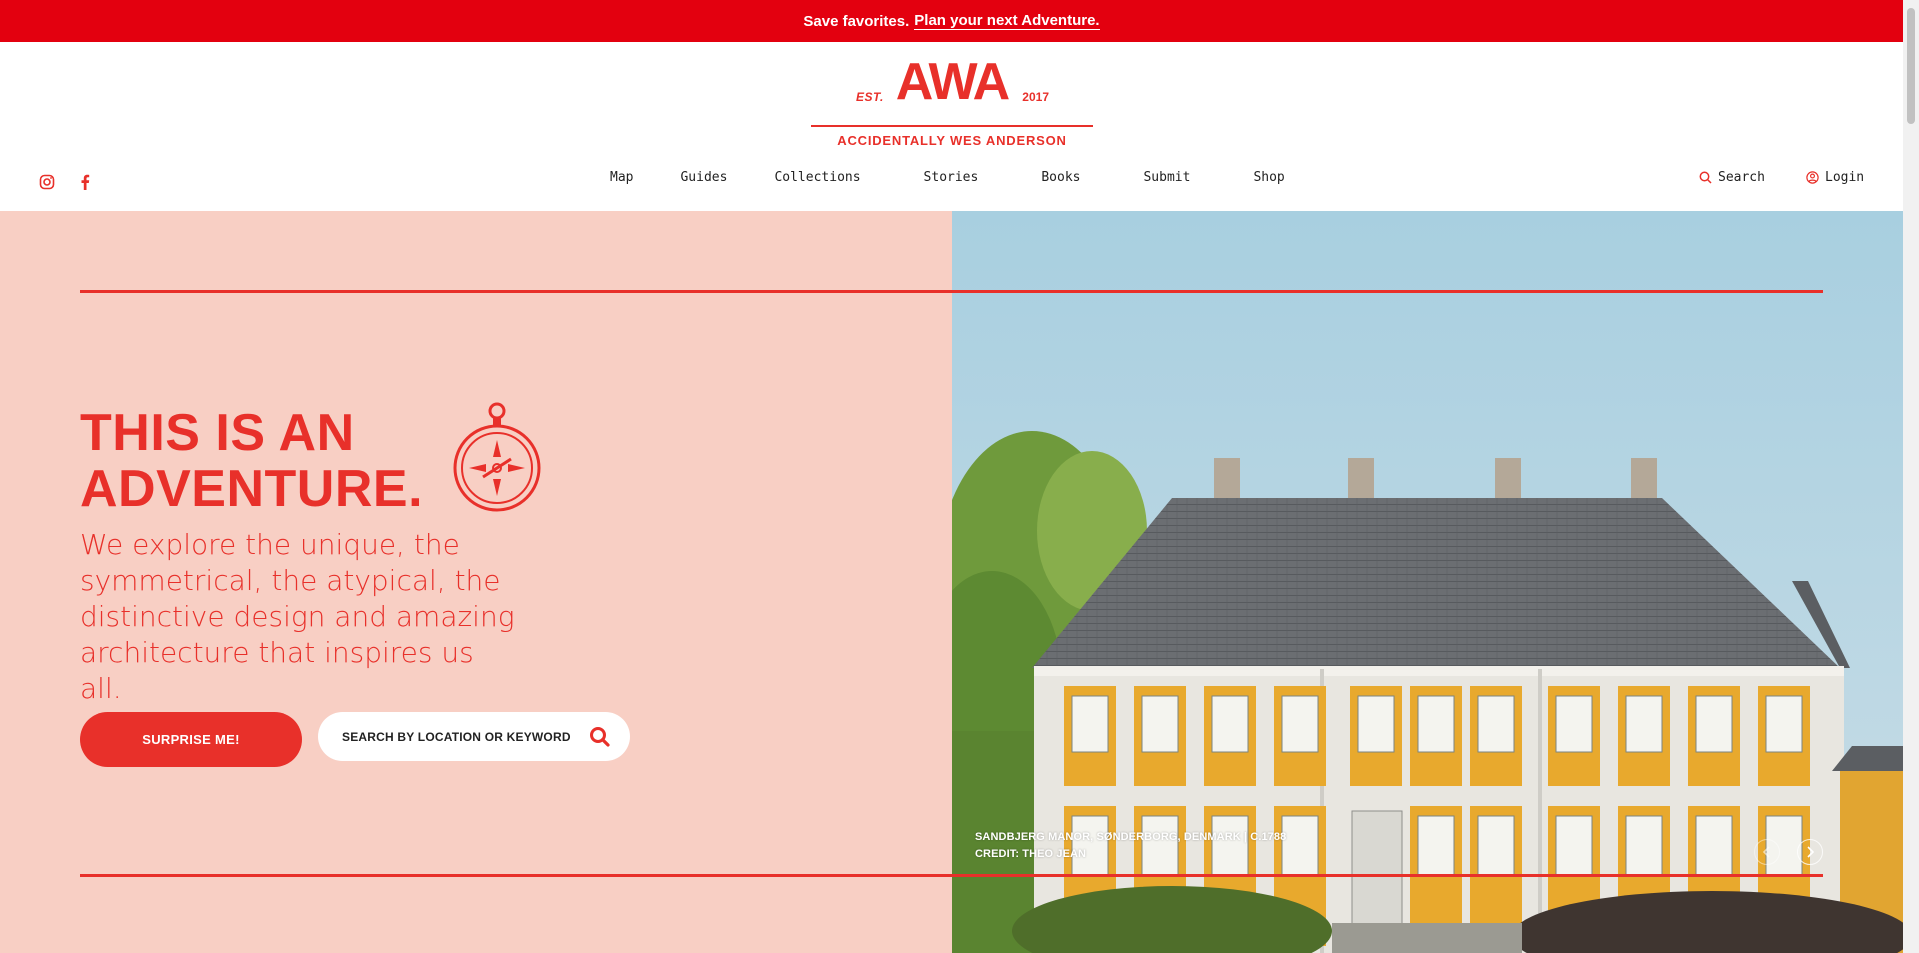 This screenshot has width=1919, height=953. What do you see at coordinates (1268, 177) in the screenshot?
I see `nav-item-shop: Shop` at bounding box center [1268, 177].